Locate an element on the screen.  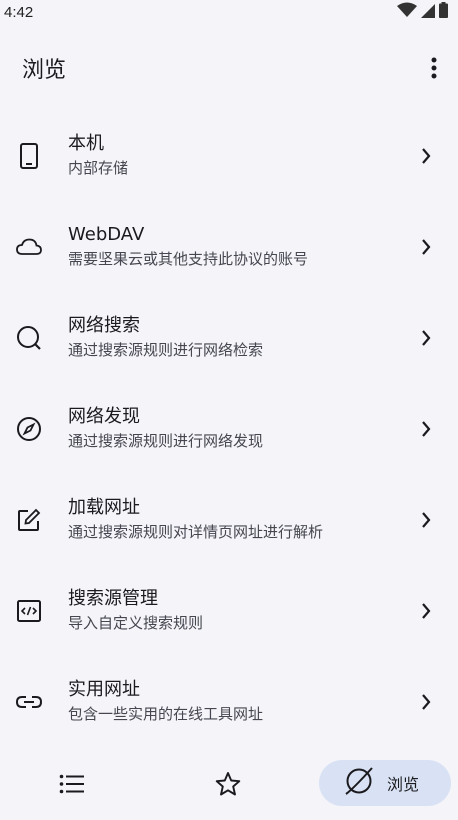
item-subtitle: 通过搜索源规则对详情页网址进行解析 is located at coordinates (196, 532).